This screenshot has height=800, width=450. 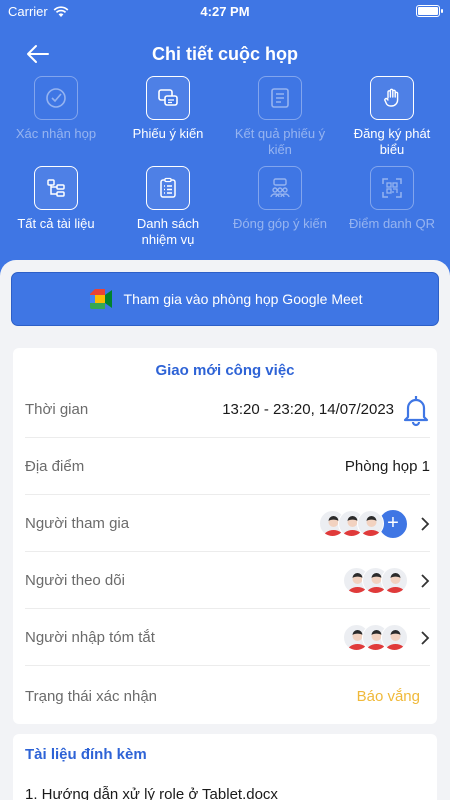 I want to click on action-label: Tất cả tài liệu, so click(x=56, y=223).